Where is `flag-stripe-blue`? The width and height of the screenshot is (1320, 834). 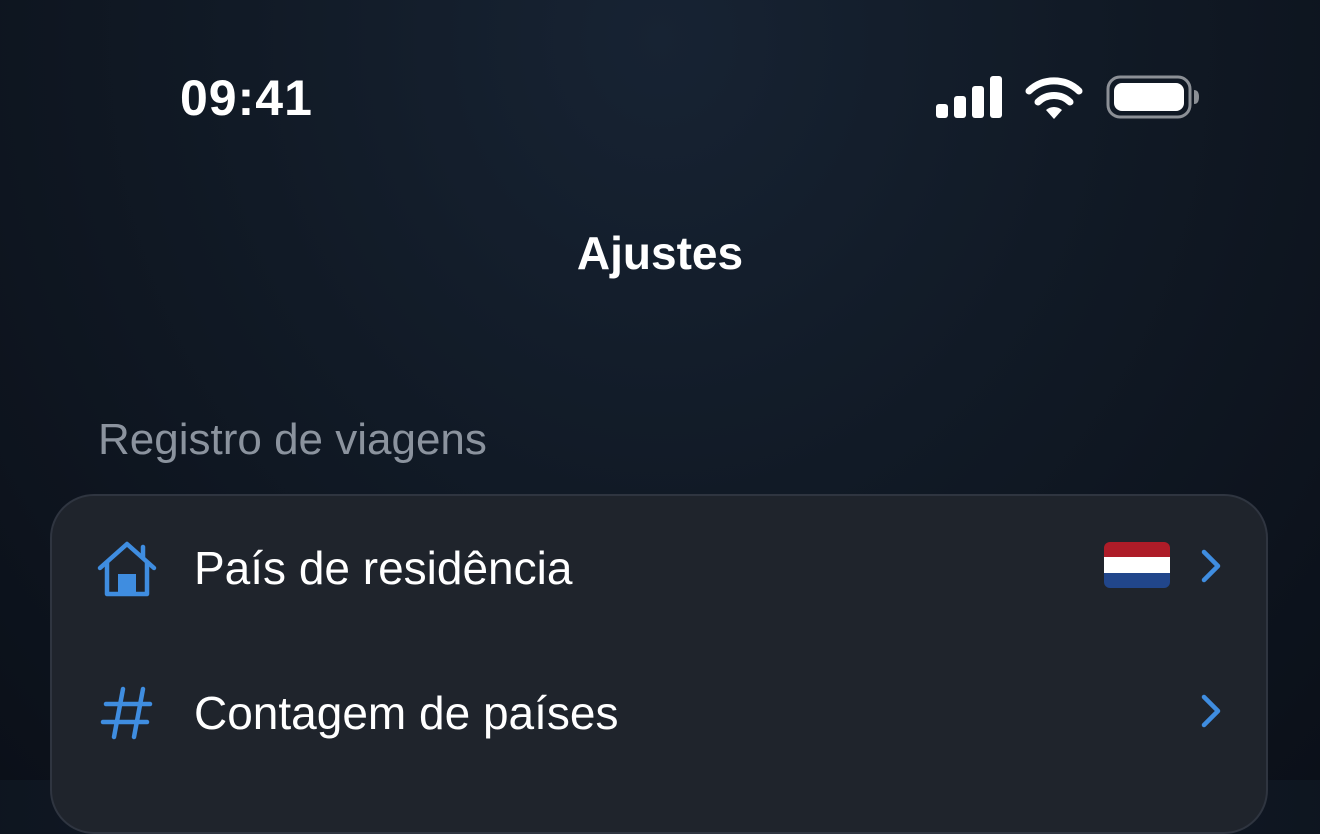
flag-stripe-blue is located at coordinates (1137, 580).